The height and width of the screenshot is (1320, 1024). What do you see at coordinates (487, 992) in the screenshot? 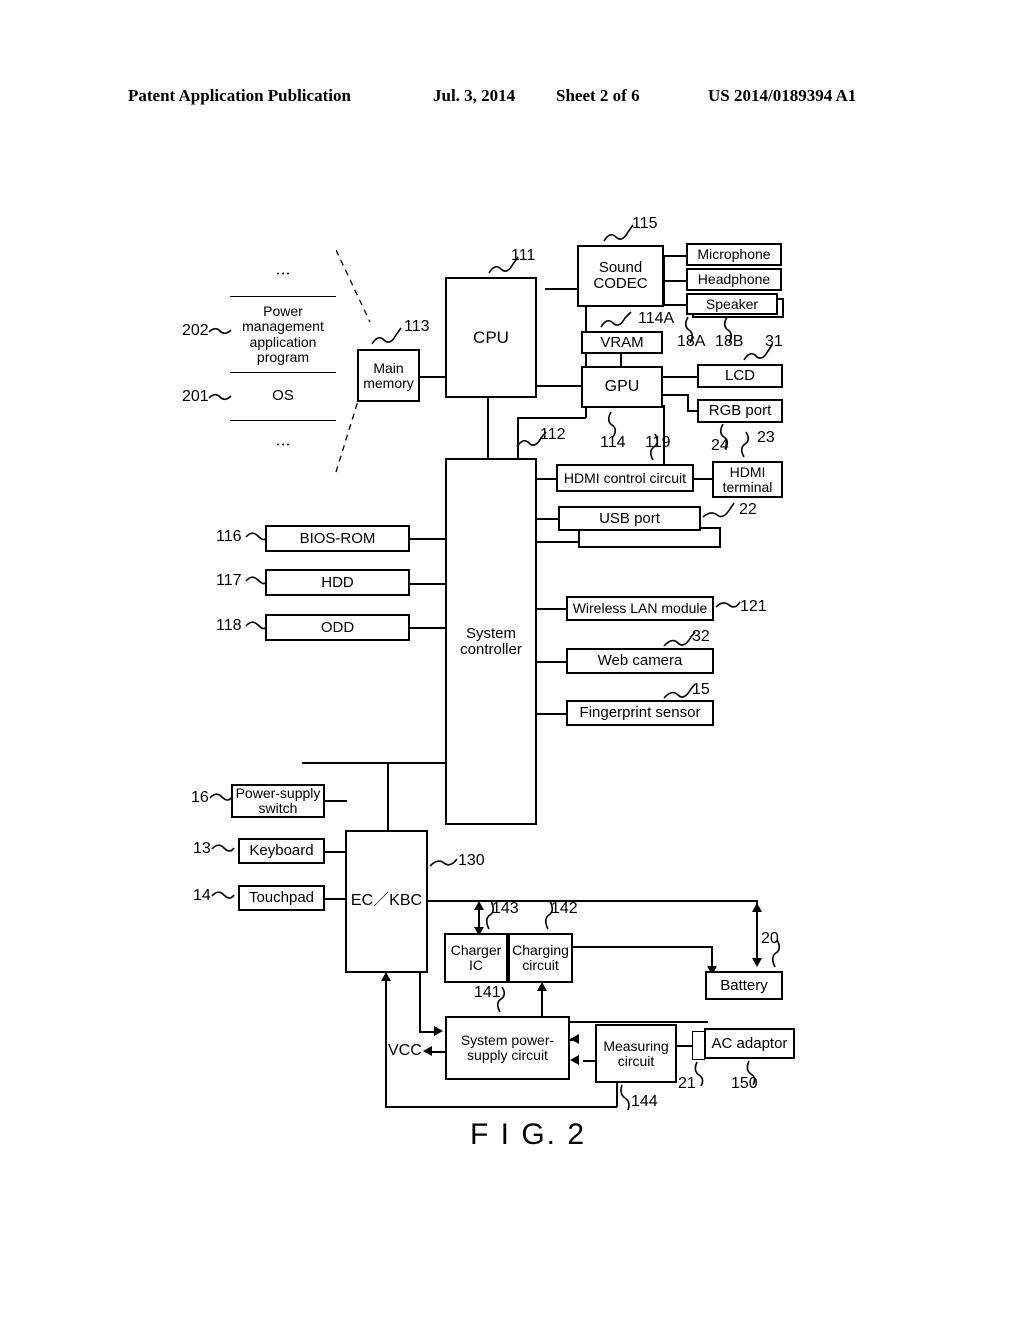
I see `ref-141: 141` at bounding box center [487, 992].